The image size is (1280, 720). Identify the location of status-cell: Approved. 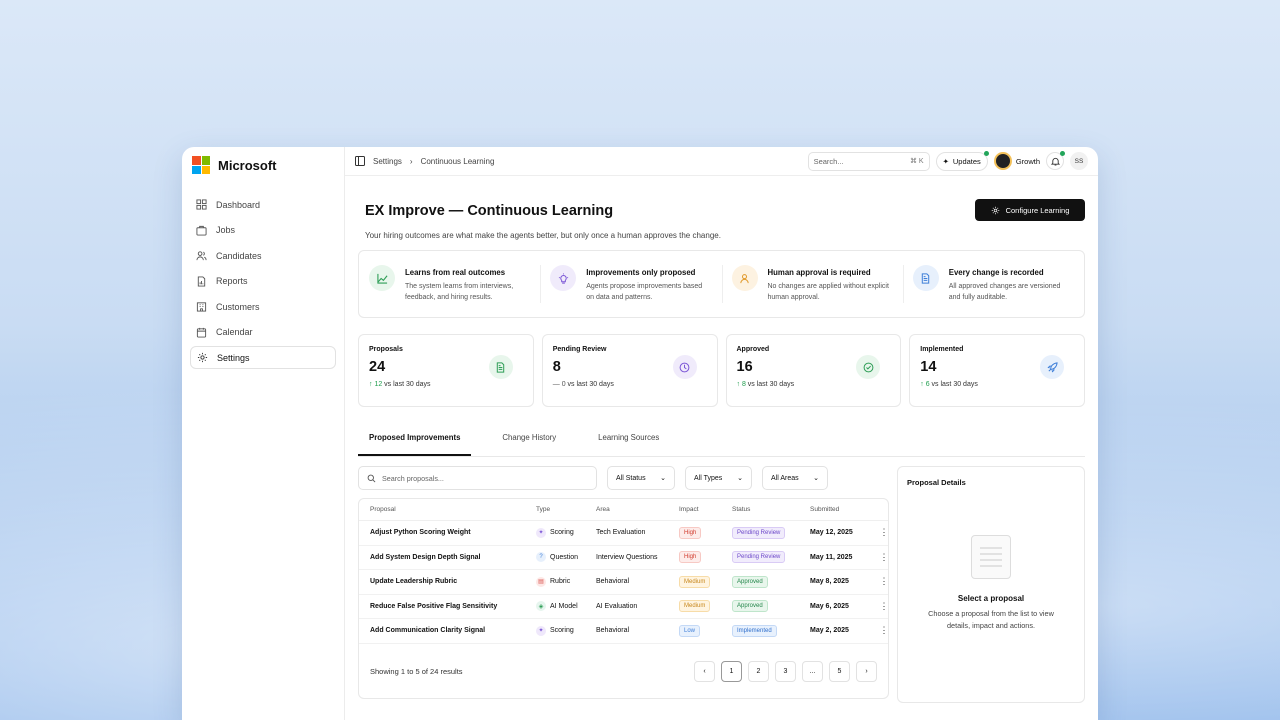
(771, 581).